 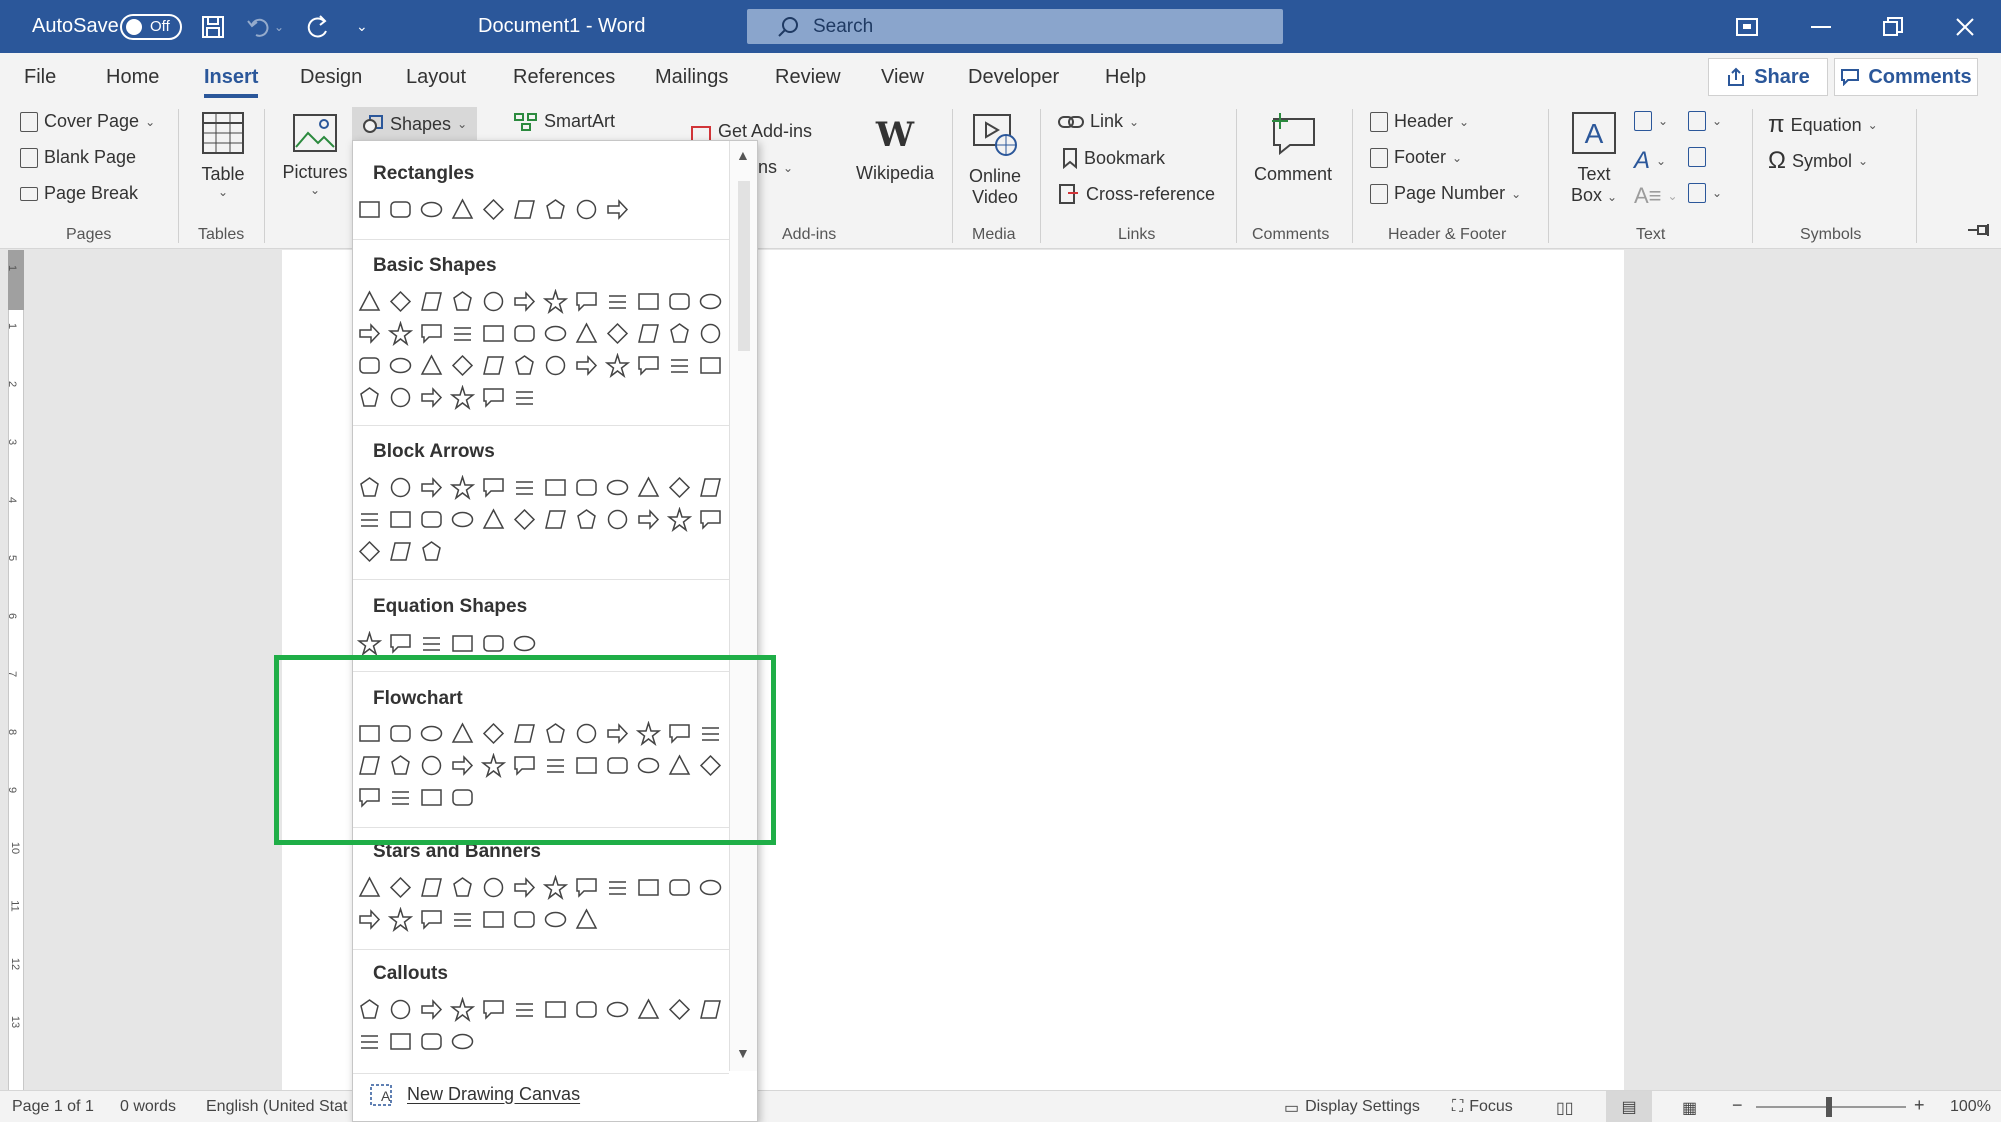 What do you see at coordinates (415, 124) in the screenshot?
I see `shapes-button: Shapes ⌄` at bounding box center [415, 124].